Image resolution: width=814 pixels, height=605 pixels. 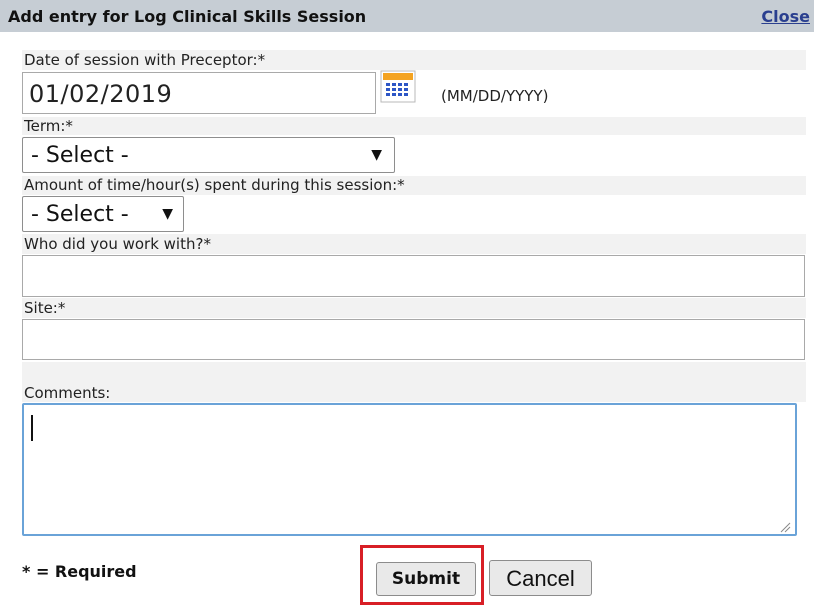 I want to click on submit-highlight-box, so click(x=422, y=575).